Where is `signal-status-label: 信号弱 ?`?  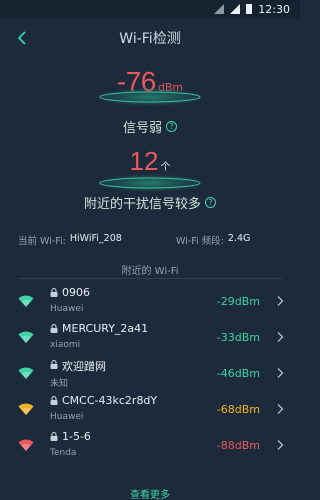 signal-status-label: 信号弱 ? is located at coordinates (150, 126).